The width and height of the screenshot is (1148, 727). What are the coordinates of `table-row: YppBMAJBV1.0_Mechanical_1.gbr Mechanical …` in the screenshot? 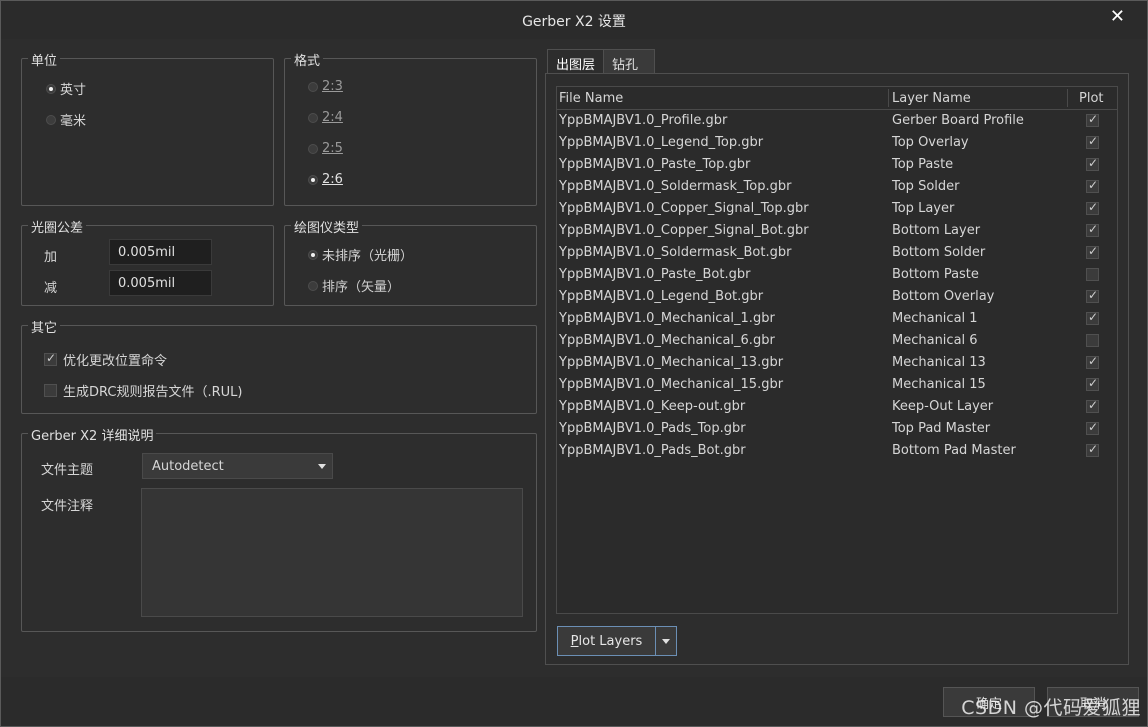 It's located at (837, 319).